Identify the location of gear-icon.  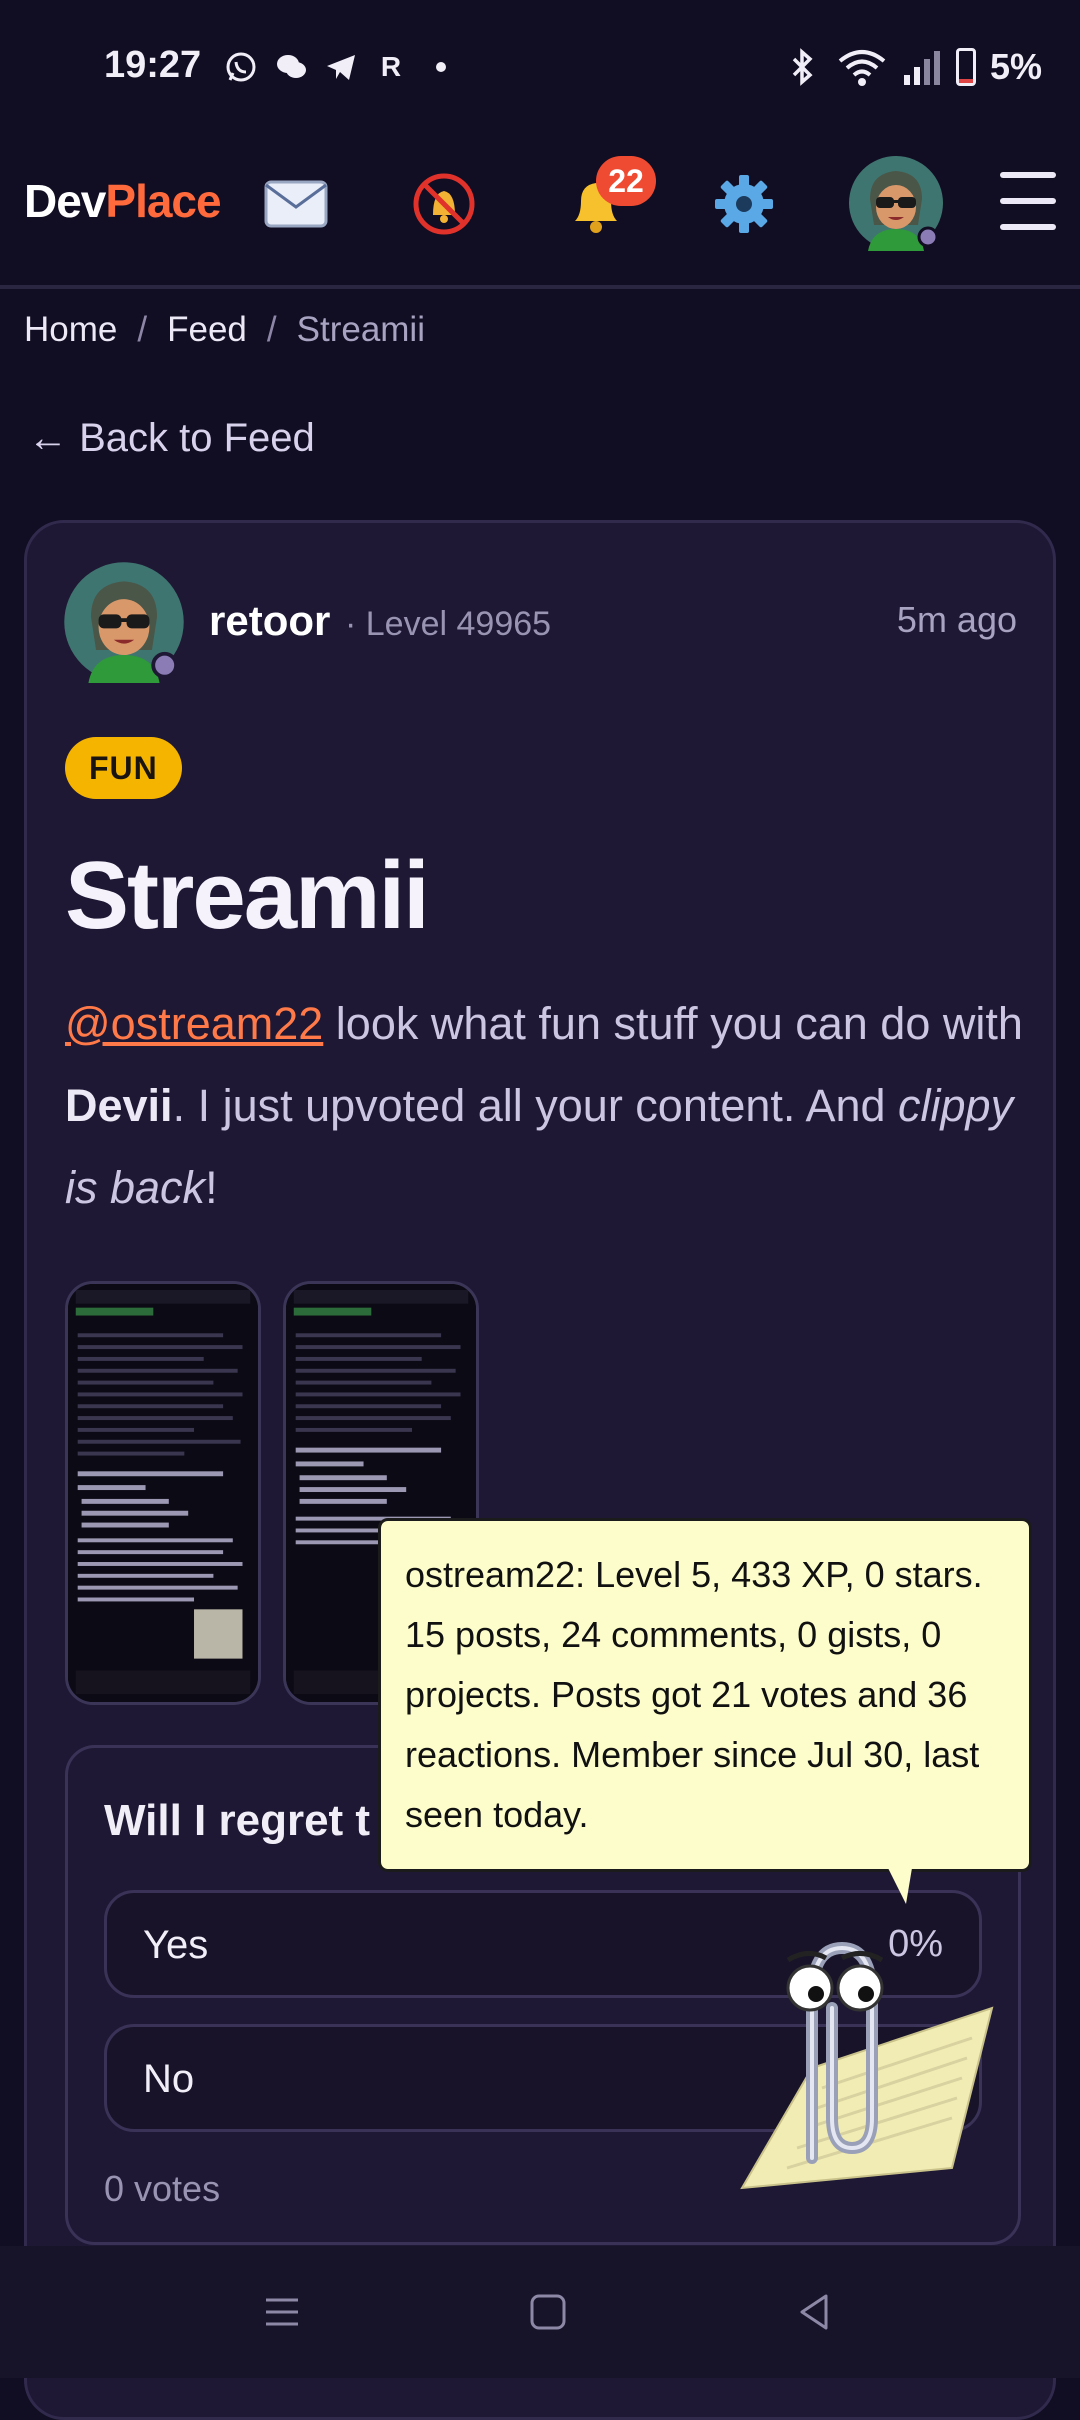
(744, 204).